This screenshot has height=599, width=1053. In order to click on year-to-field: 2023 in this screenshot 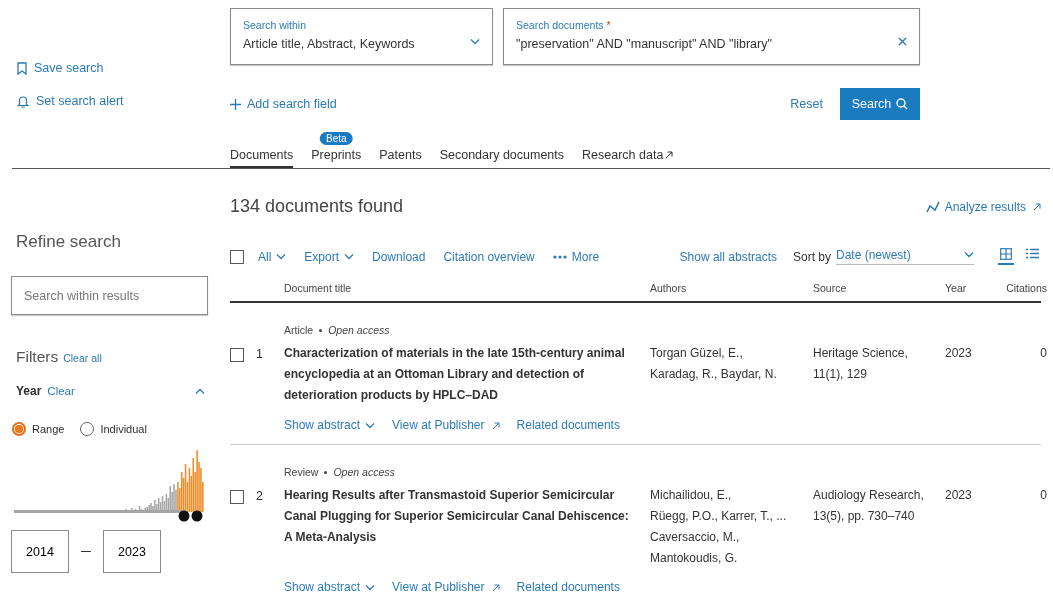, I will do `click(132, 551)`.